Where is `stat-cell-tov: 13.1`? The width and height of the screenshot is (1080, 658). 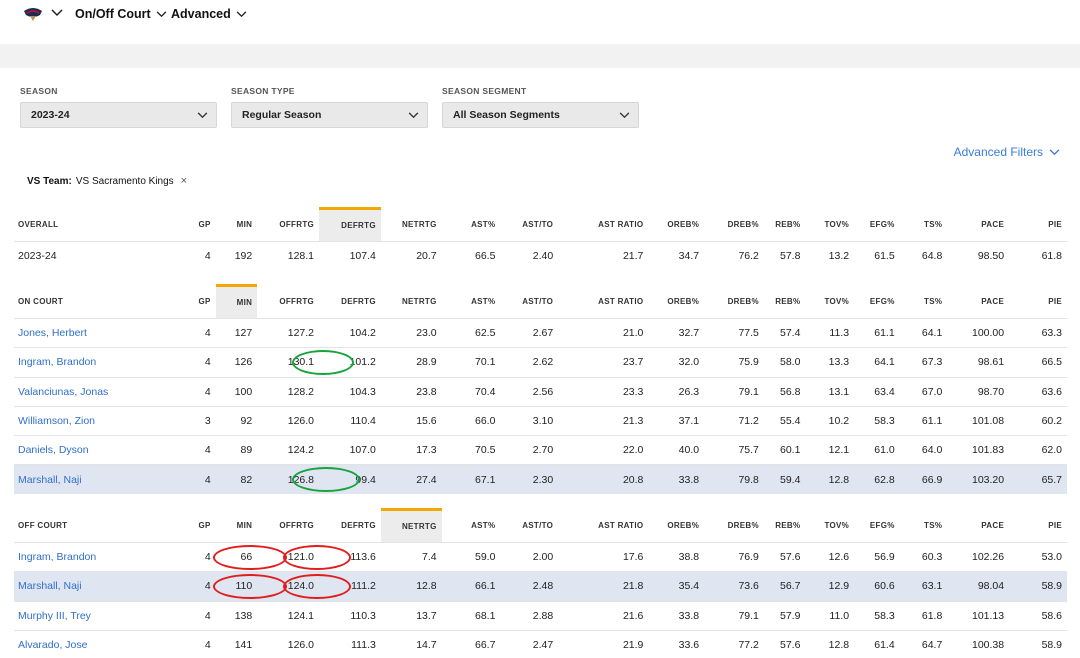
stat-cell-tov: 13.1 is located at coordinates (830, 391).